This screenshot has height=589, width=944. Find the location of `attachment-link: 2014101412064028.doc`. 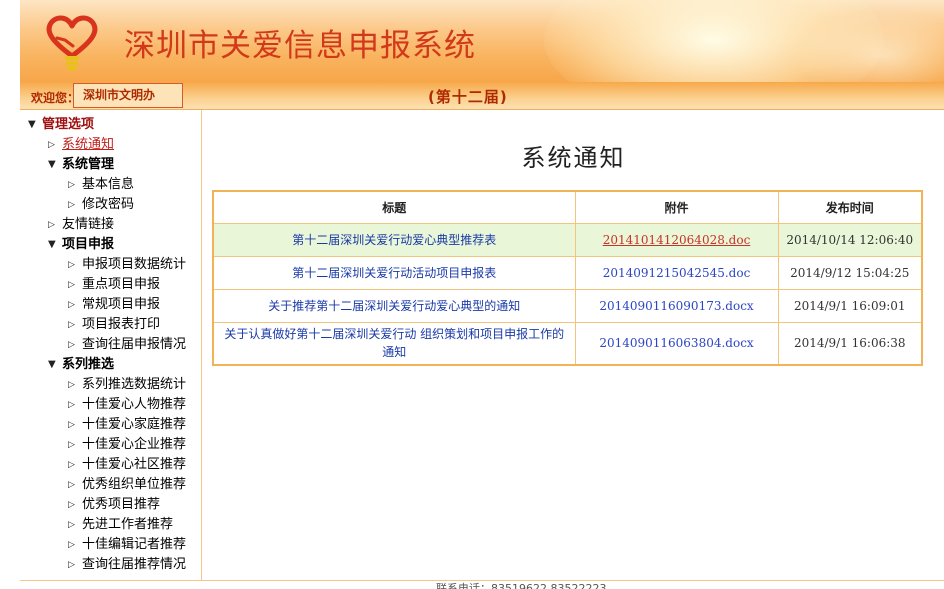

attachment-link: 2014101412064028.doc is located at coordinates (677, 240).